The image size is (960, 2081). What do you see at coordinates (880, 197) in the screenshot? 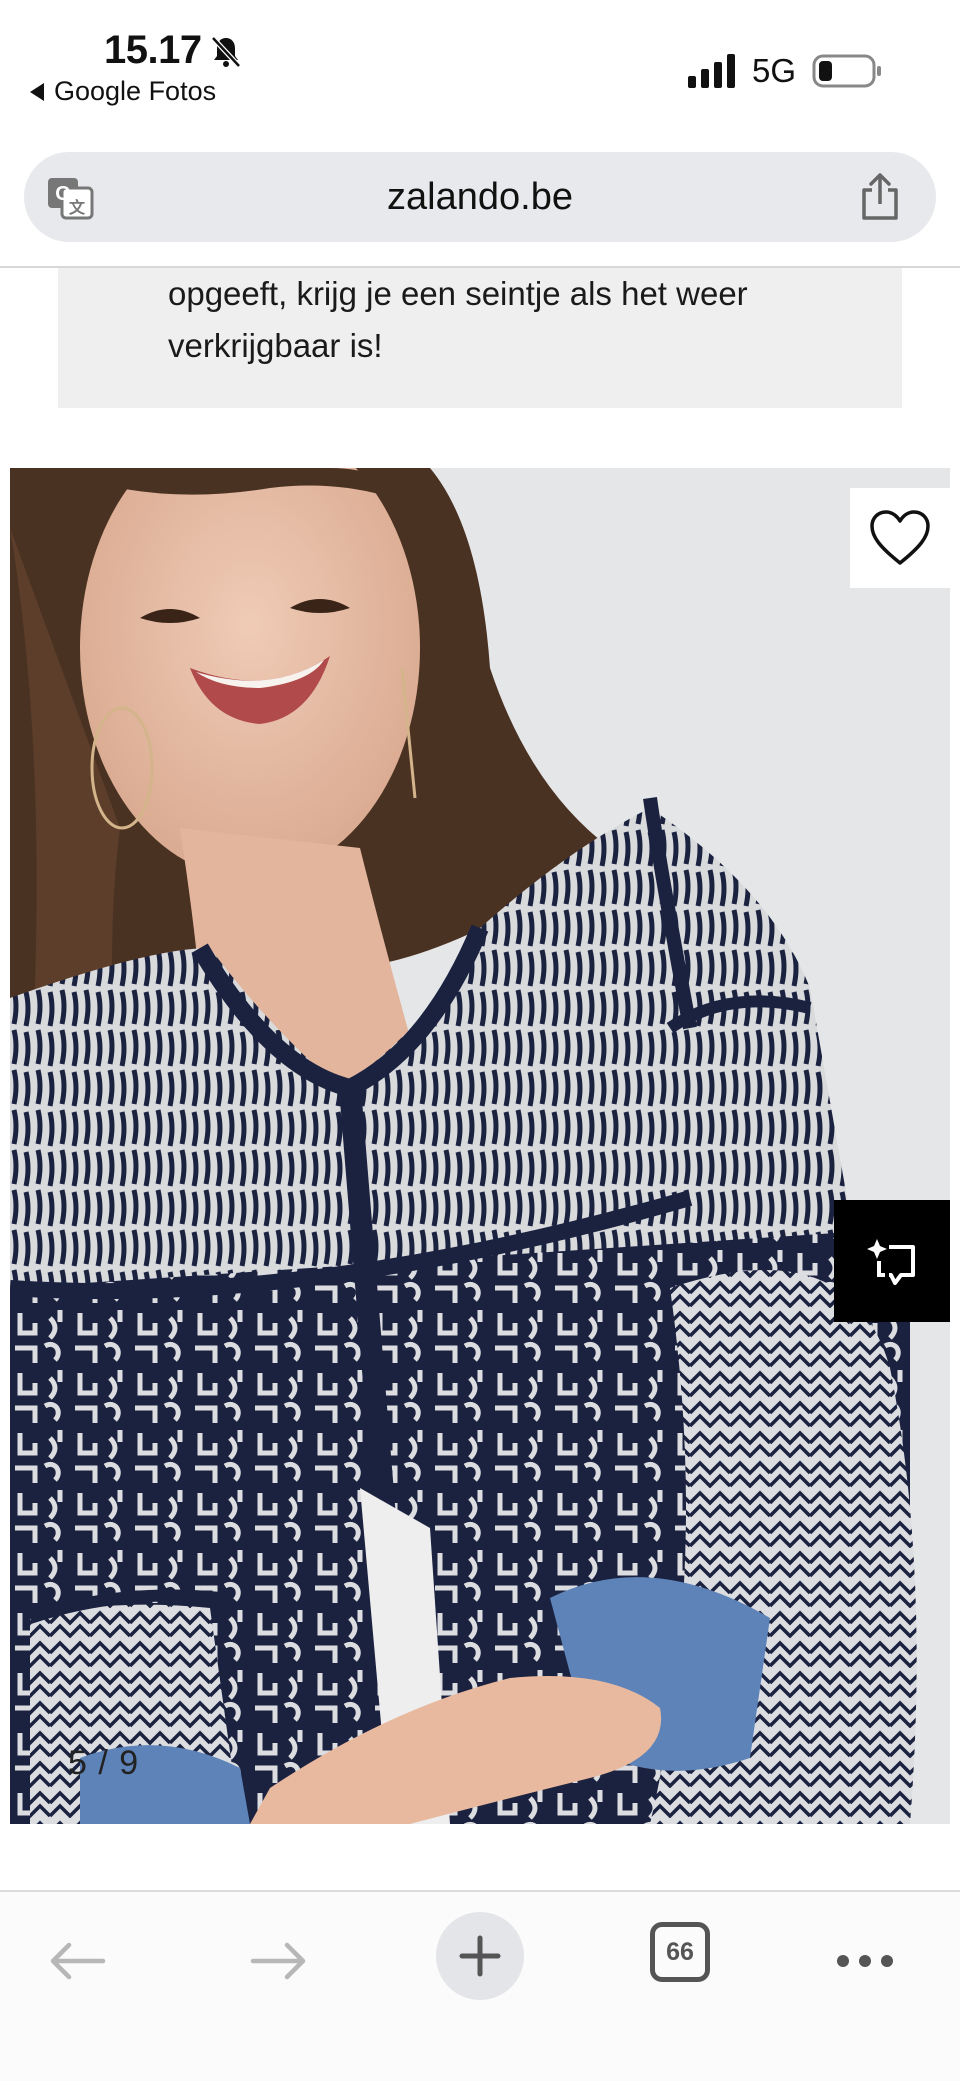
I see `share-icon` at bounding box center [880, 197].